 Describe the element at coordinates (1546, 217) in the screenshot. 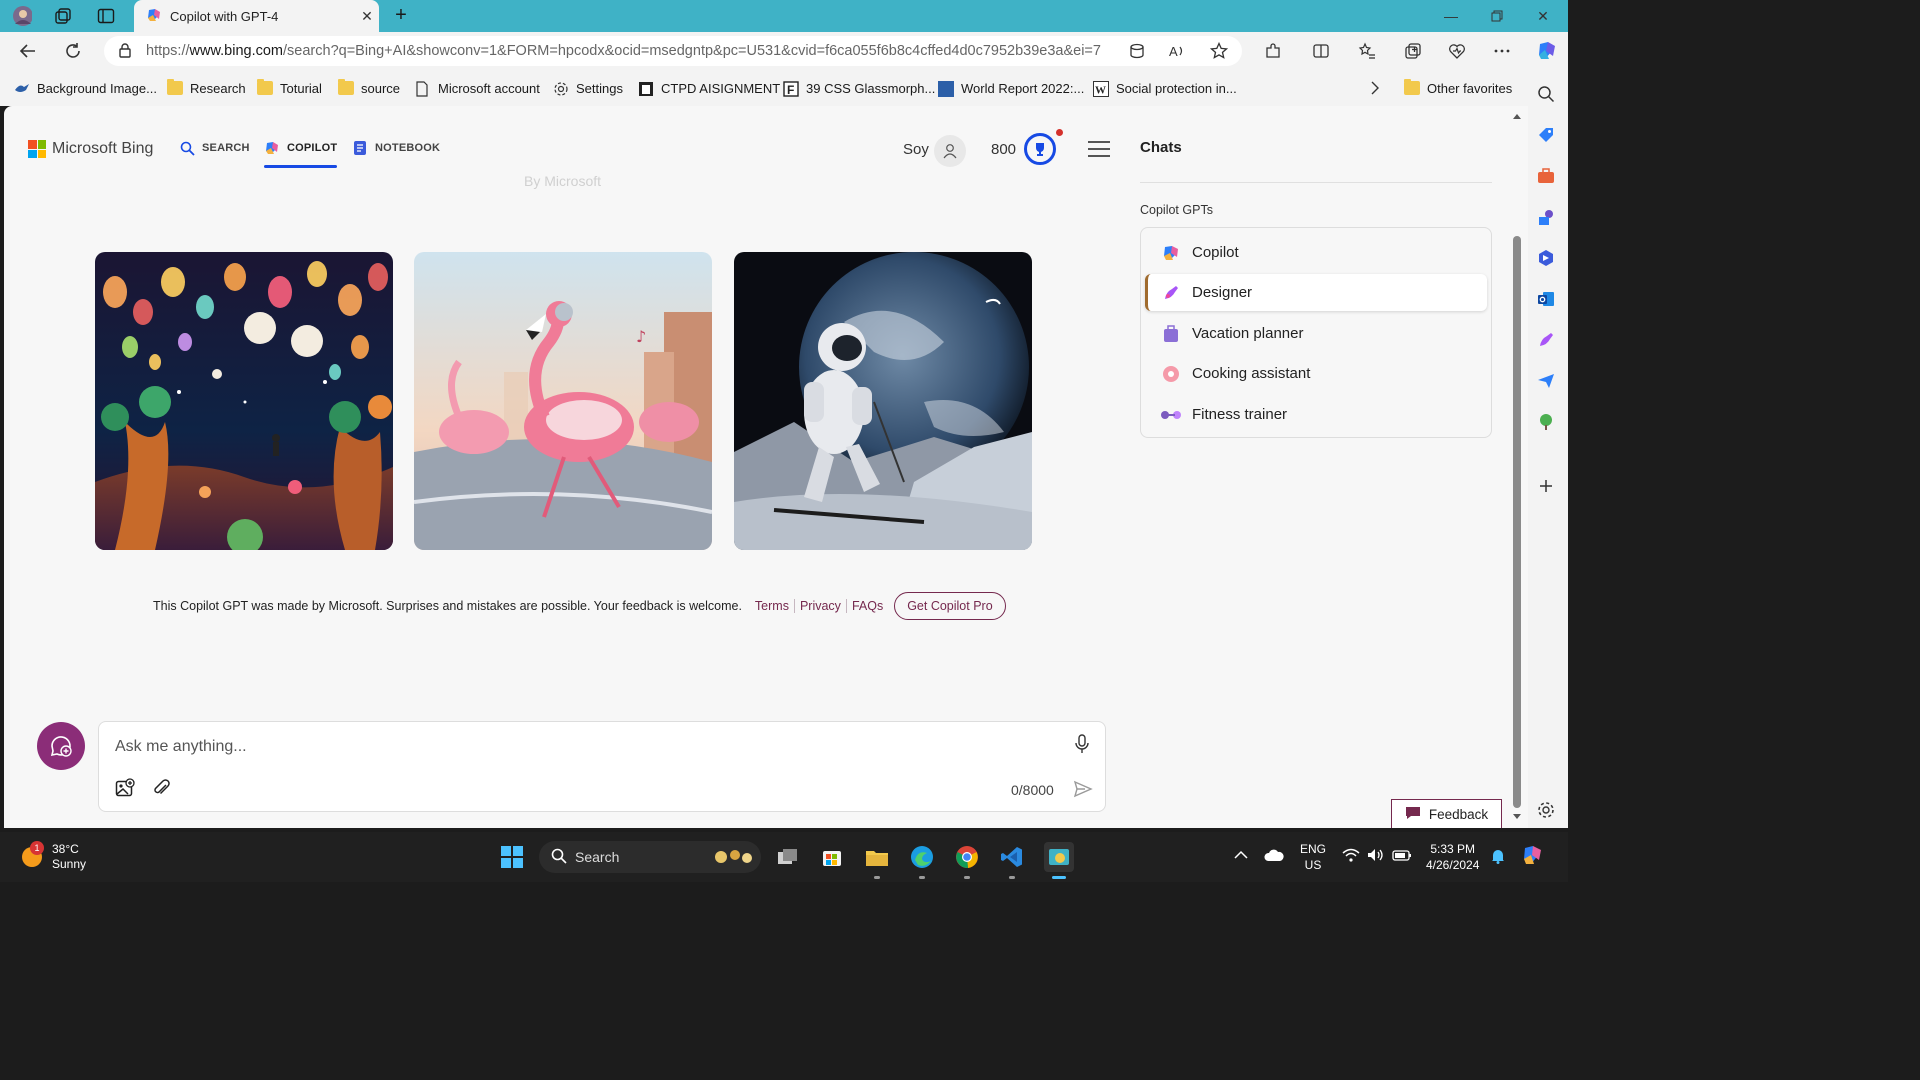

I see `games-icon` at that location.